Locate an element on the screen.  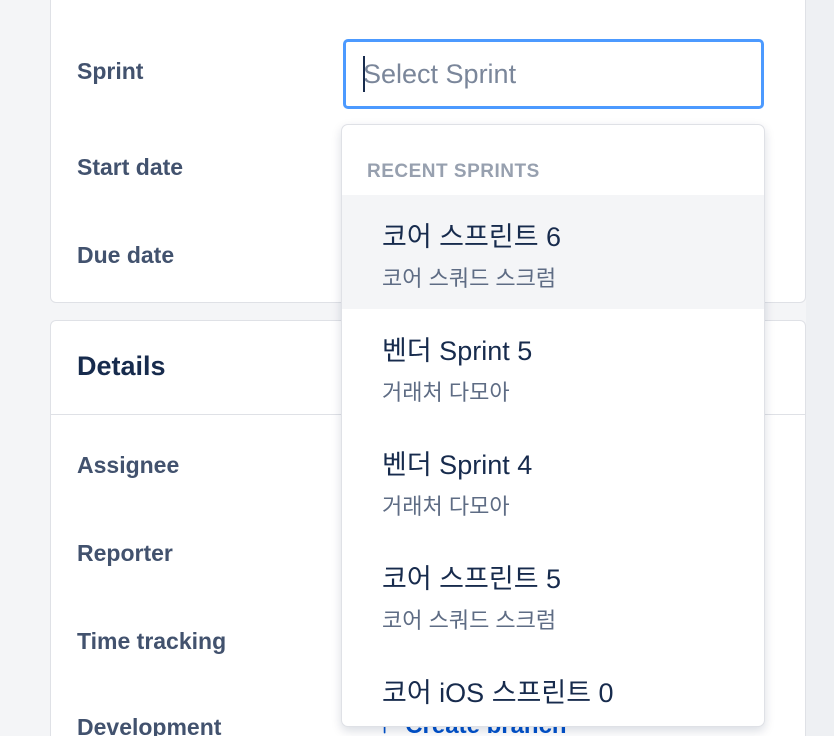
due-date-label: Due date is located at coordinates (126, 255).